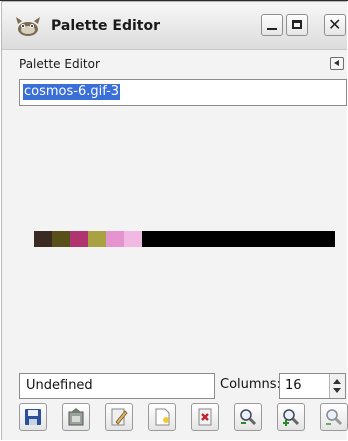 This screenshot has height=441, width=348. I want to click on close-button: ✕, so click(335, 25).